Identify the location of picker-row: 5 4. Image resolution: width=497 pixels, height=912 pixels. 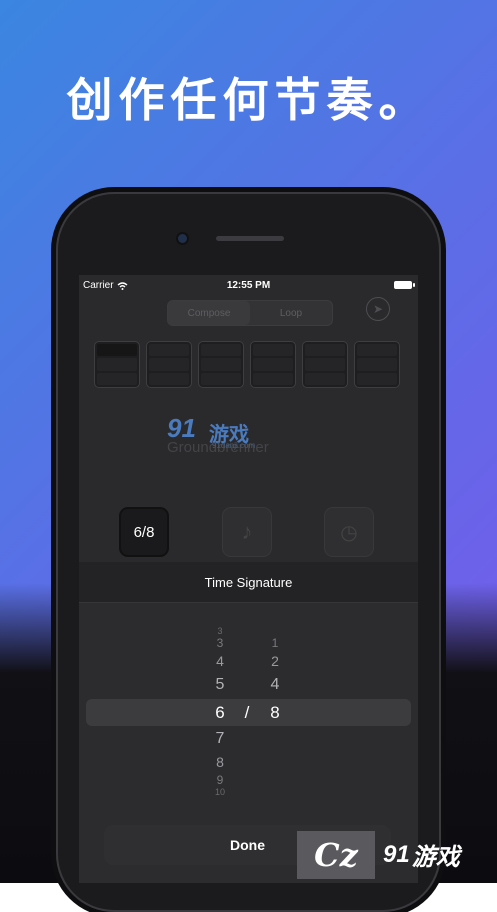
(248, 687).